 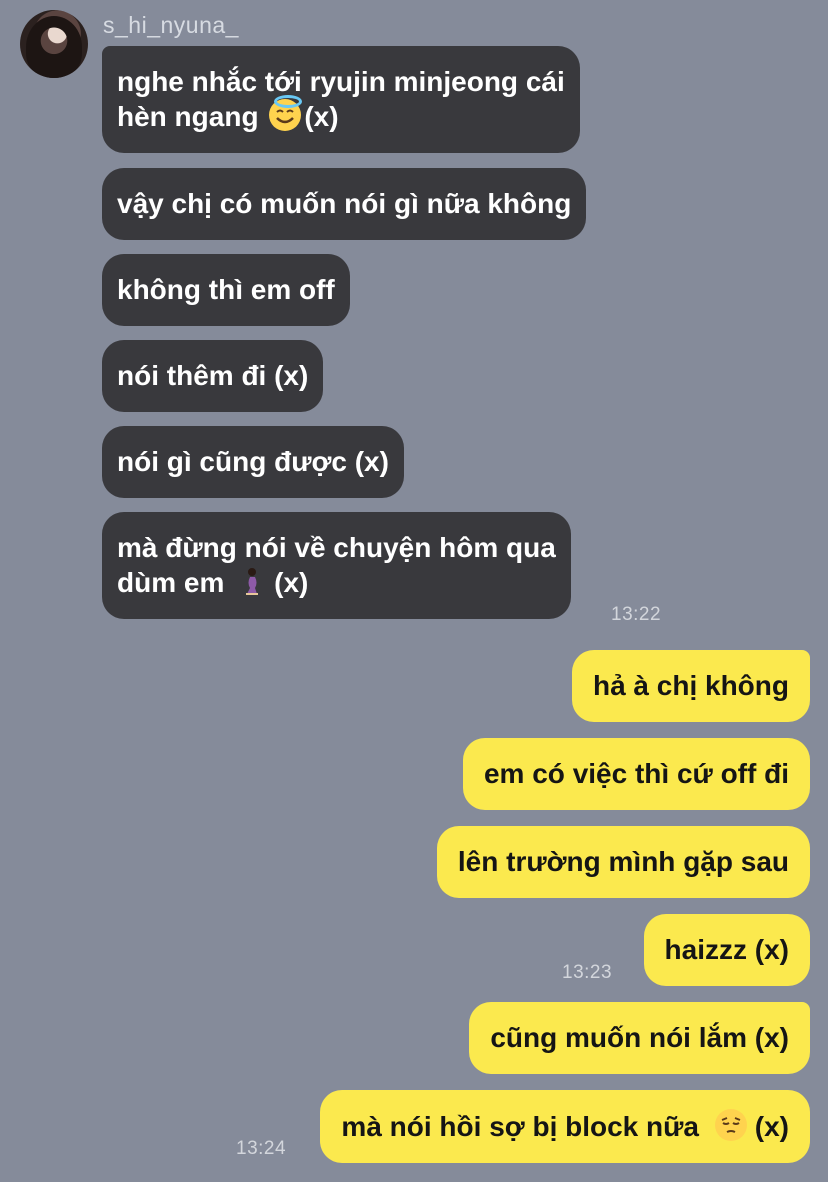 I want to click on timestamp: 13:22, so click(x=636, y=614).